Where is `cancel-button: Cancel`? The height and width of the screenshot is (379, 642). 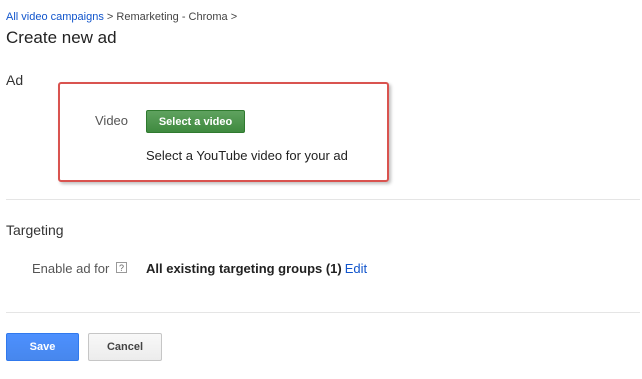
cancel-button: Cancel is located at coordinates (125, 347).